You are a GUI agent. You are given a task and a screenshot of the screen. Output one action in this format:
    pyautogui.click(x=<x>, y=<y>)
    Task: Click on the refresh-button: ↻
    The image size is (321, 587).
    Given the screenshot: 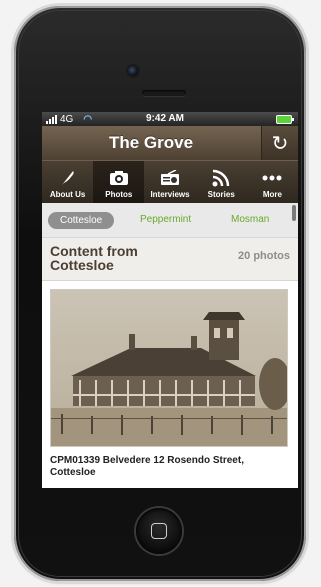 What is the action you would take?
    pyautogui.click(x=279, y=143)
    